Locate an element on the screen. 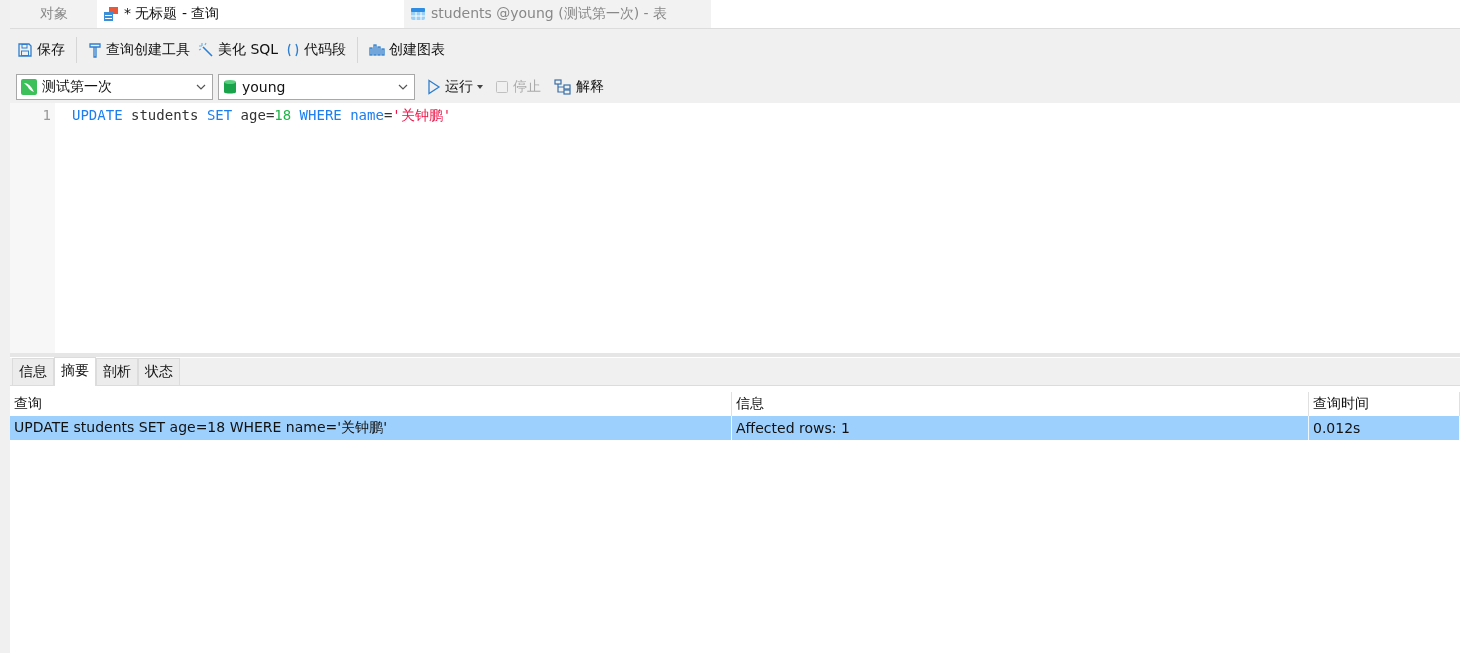 This screenshot has height=653, width=1460. save-icon is located at coordinates (25, 50).